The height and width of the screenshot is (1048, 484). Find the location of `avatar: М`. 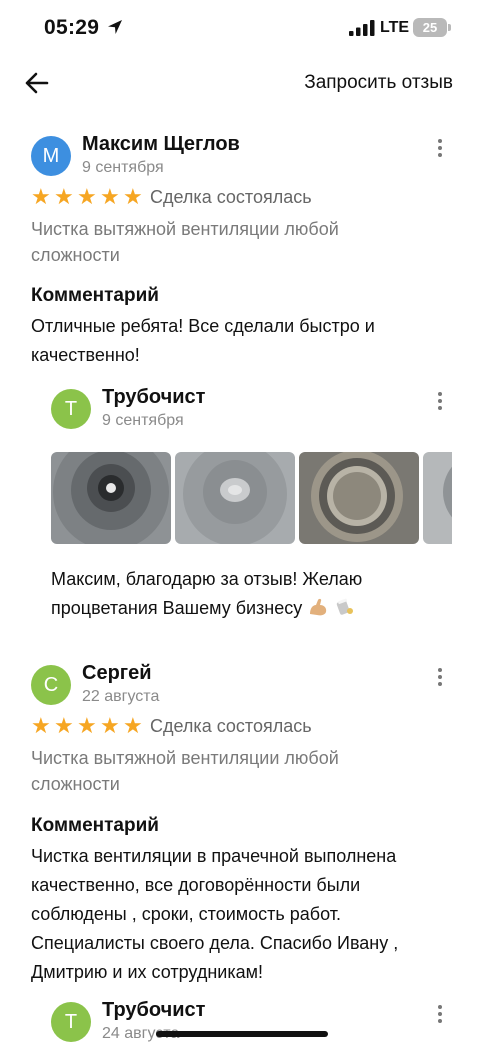

avatar: М is located at coordinates (51, 156).